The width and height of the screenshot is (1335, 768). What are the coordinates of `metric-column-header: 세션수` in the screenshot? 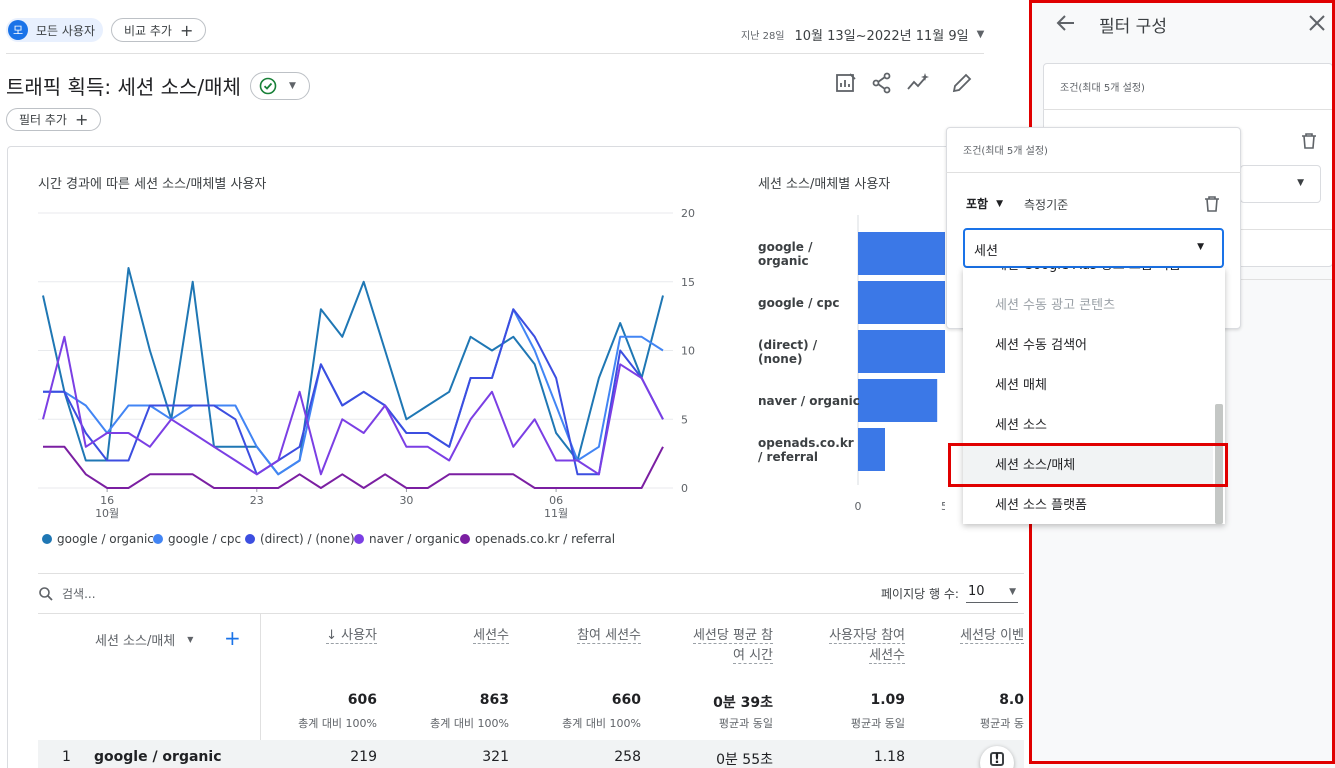 It's located at (434, 636).